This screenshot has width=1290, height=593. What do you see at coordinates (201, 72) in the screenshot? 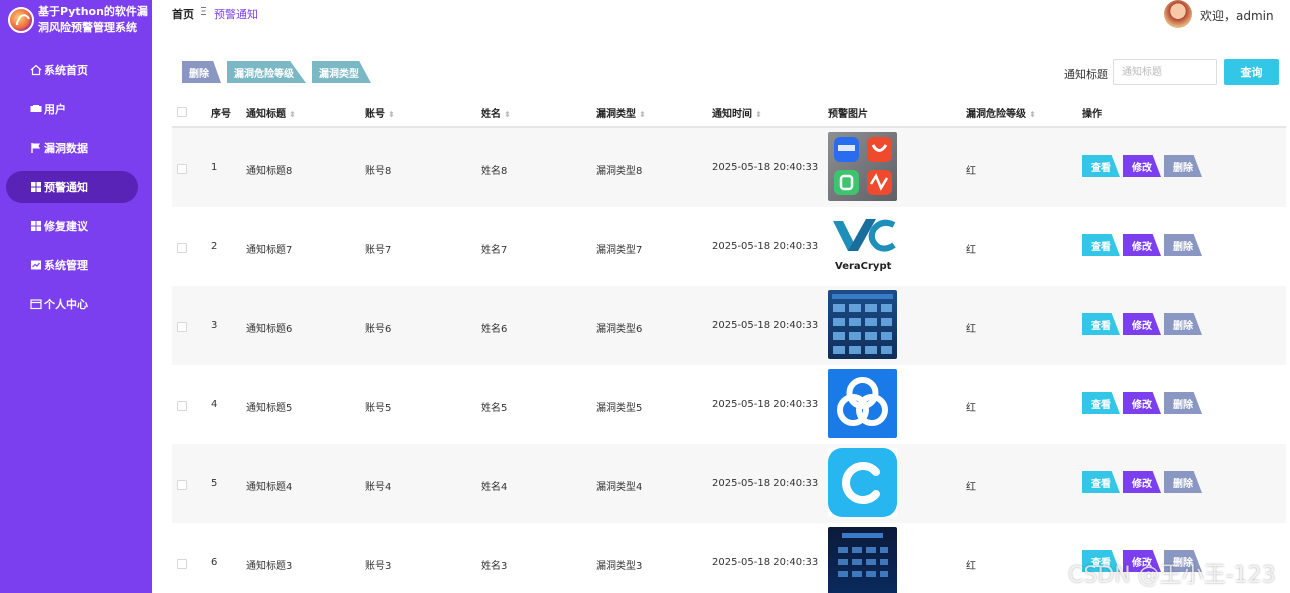
I see `bulk-delete-button: 删除` at bounding box center [201, 72].